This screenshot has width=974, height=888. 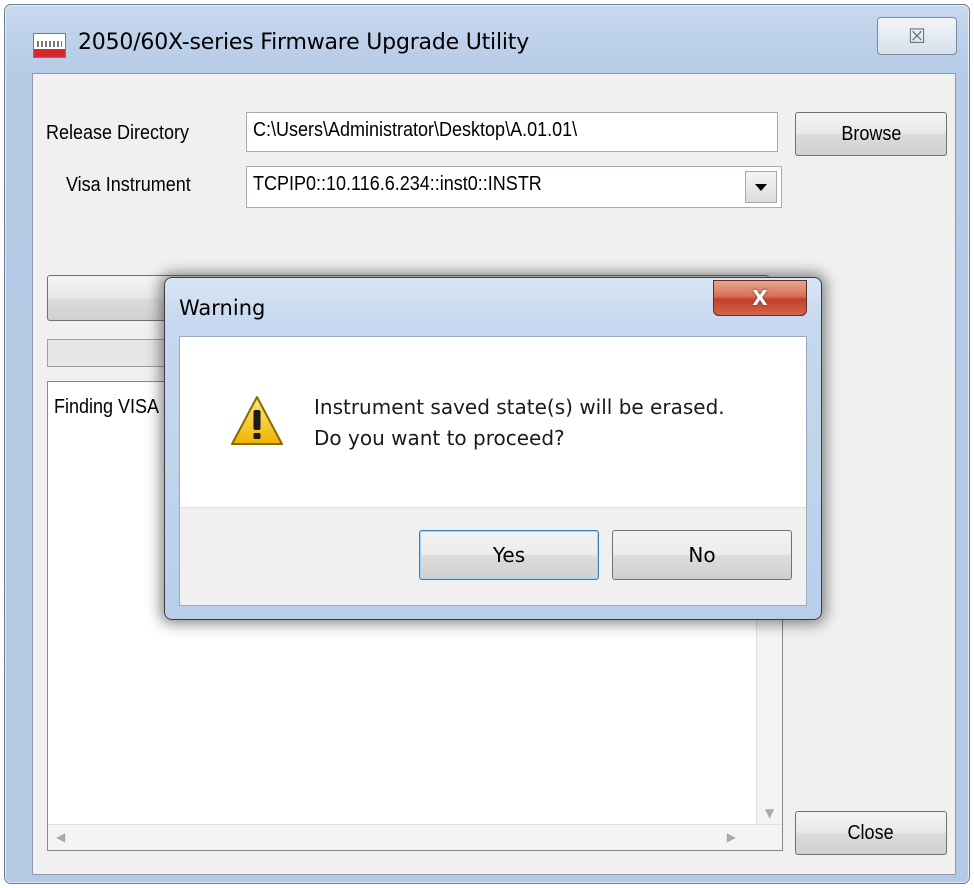 I want to click on visa-instrument-select: TCPIP0::10.116.6.234::inst0::INSTR, so click(x=514, y=187).